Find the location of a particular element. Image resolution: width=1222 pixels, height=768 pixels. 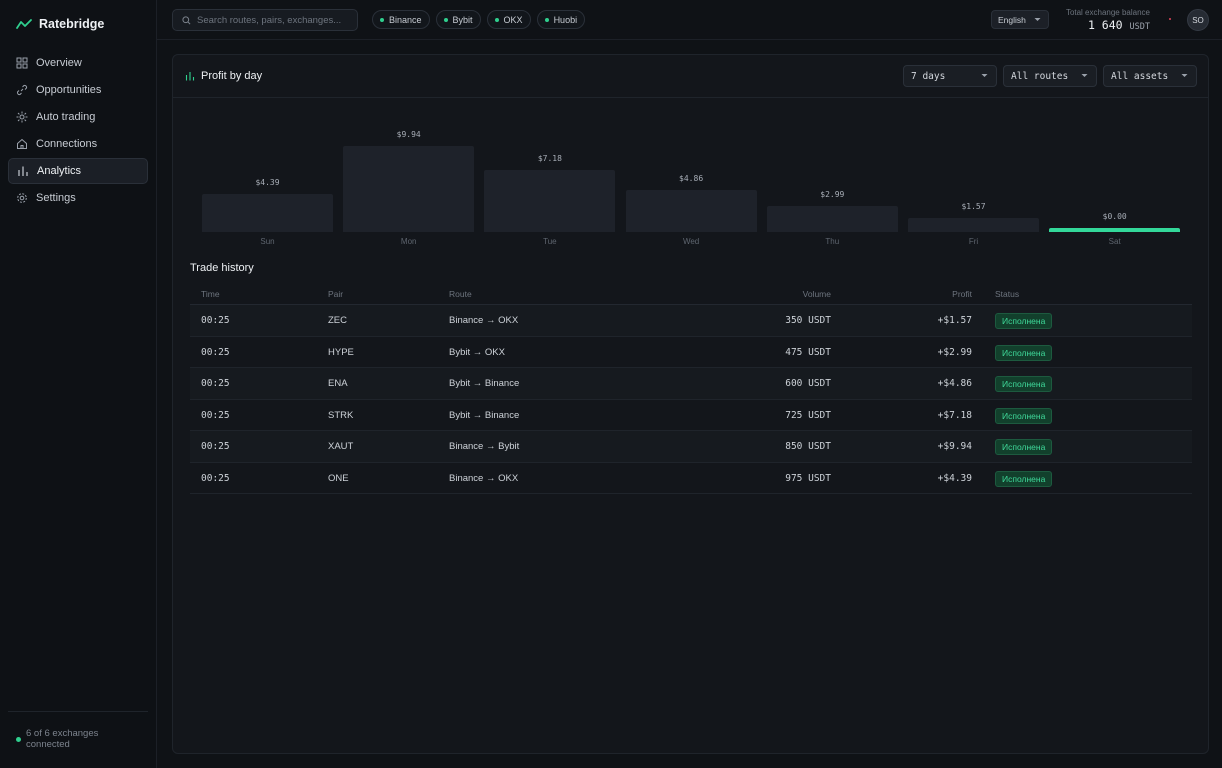

exchange-chip-bybit: Bybit is located at coordinates (458, 19).